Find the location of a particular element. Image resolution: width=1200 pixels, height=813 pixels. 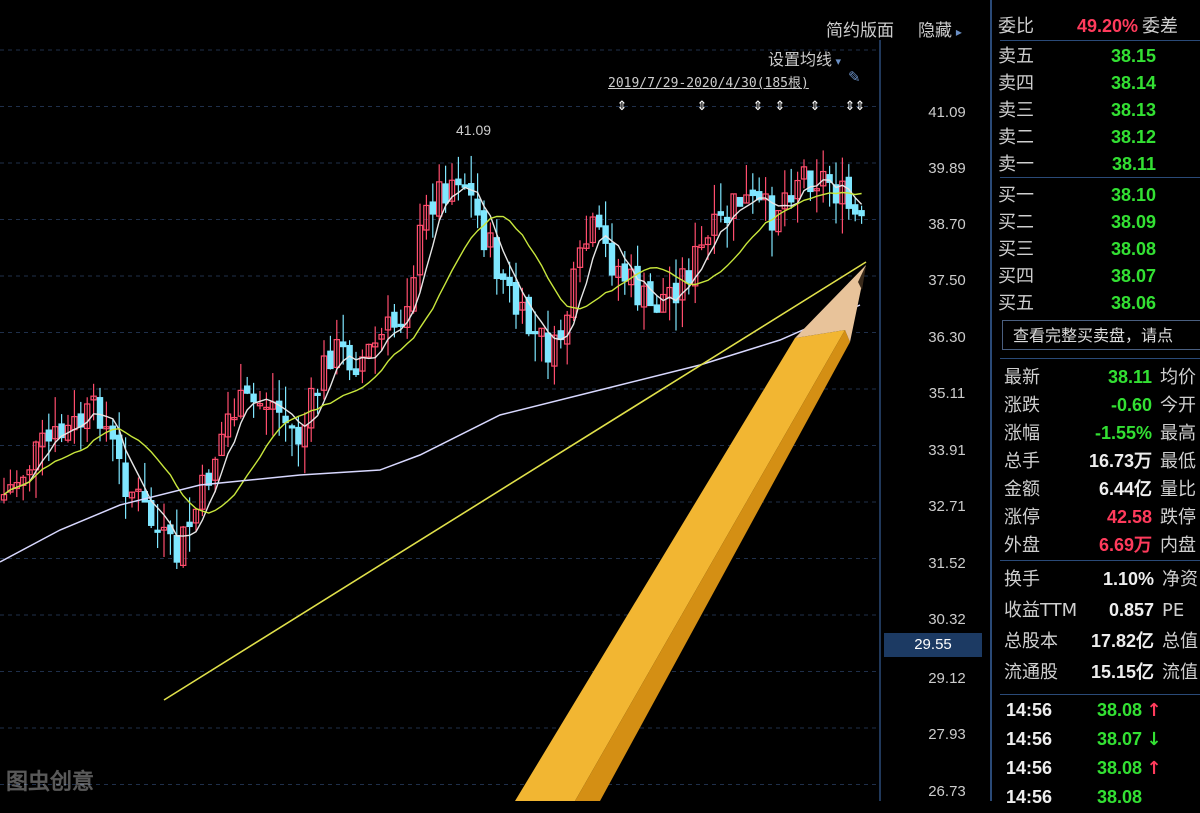

quote-label: 涨跌 is located at coordinates (1022, 405).